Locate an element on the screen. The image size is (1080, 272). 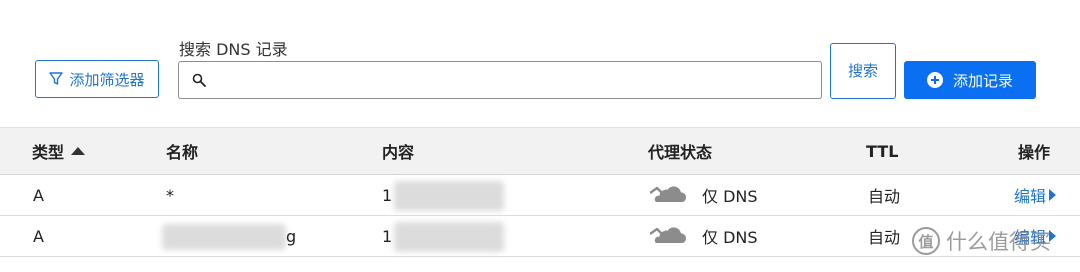
column-header-content: 内容 is located at coordinates (398, 151).